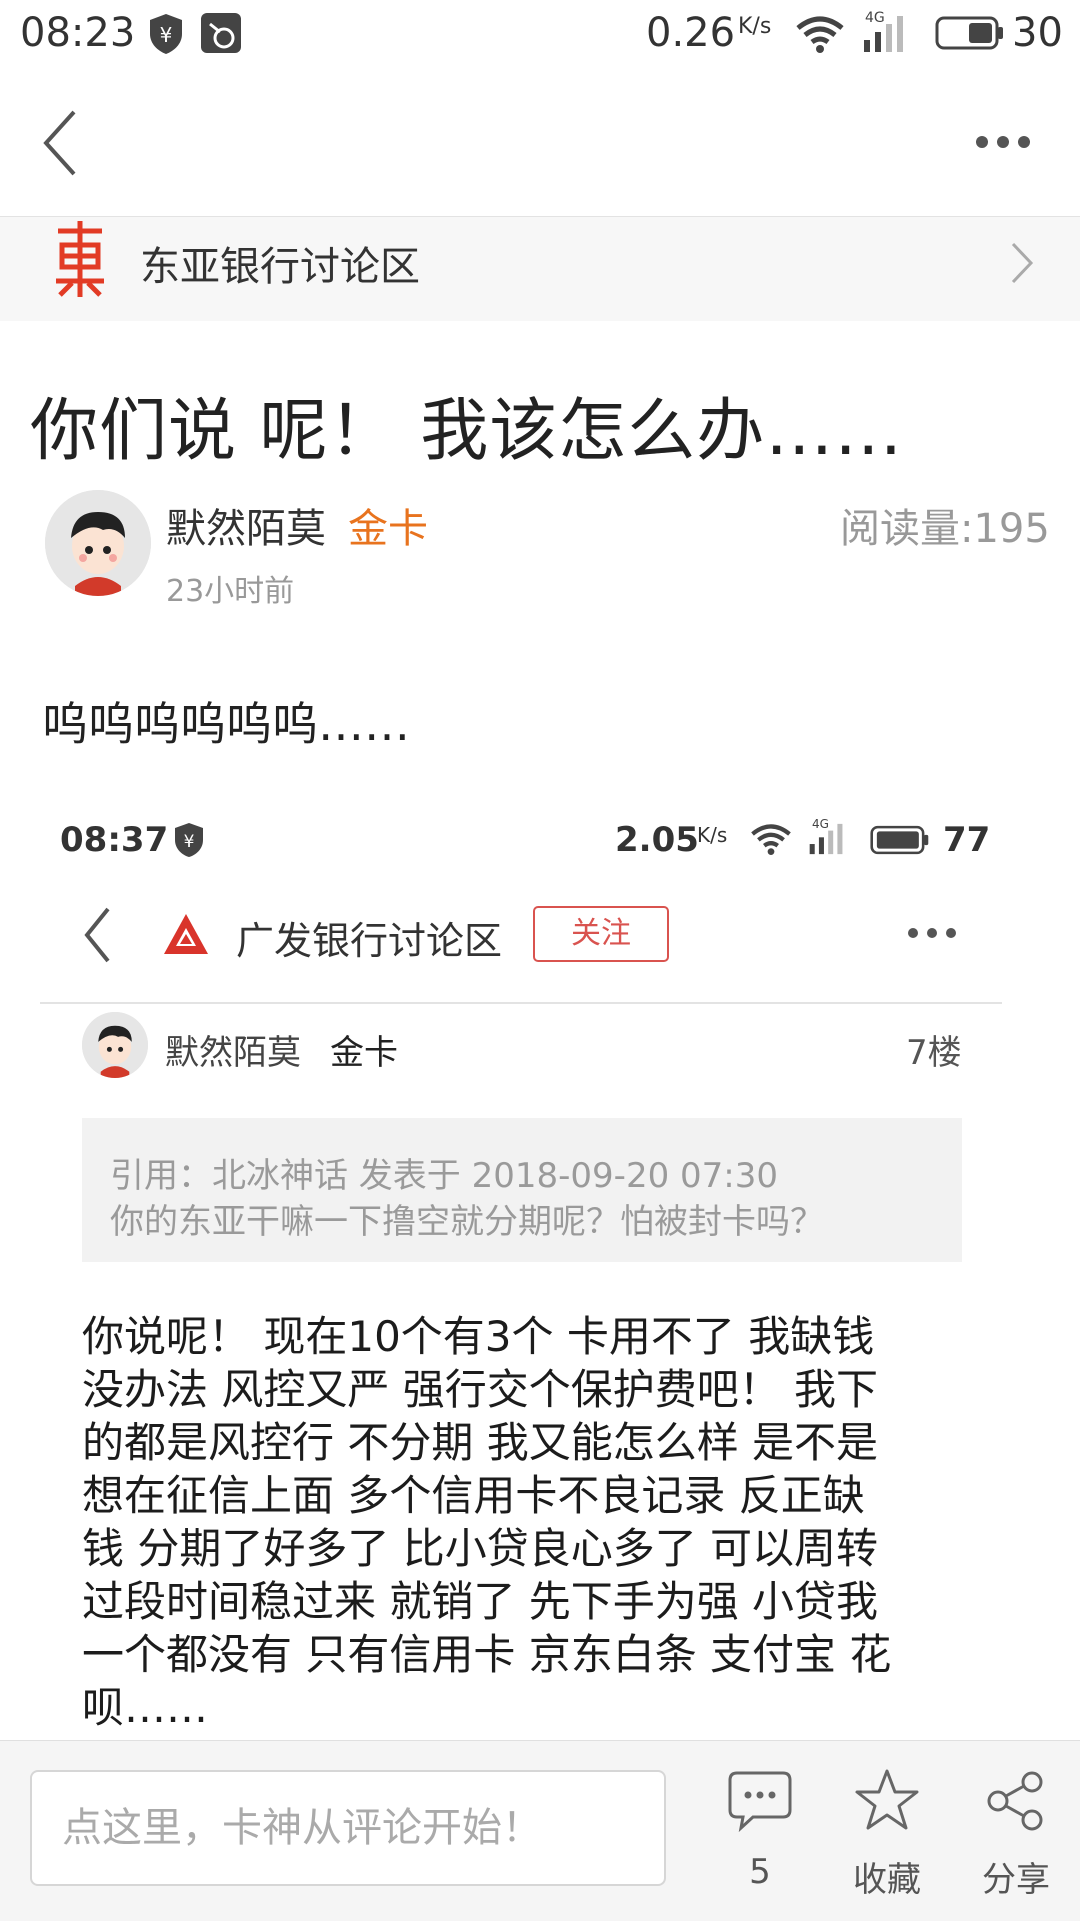 The image size is (1080, 1921). Describe the element at coordinates (945, 529) in the screenshot. I see `read-count: 阅读量:195` at that location.